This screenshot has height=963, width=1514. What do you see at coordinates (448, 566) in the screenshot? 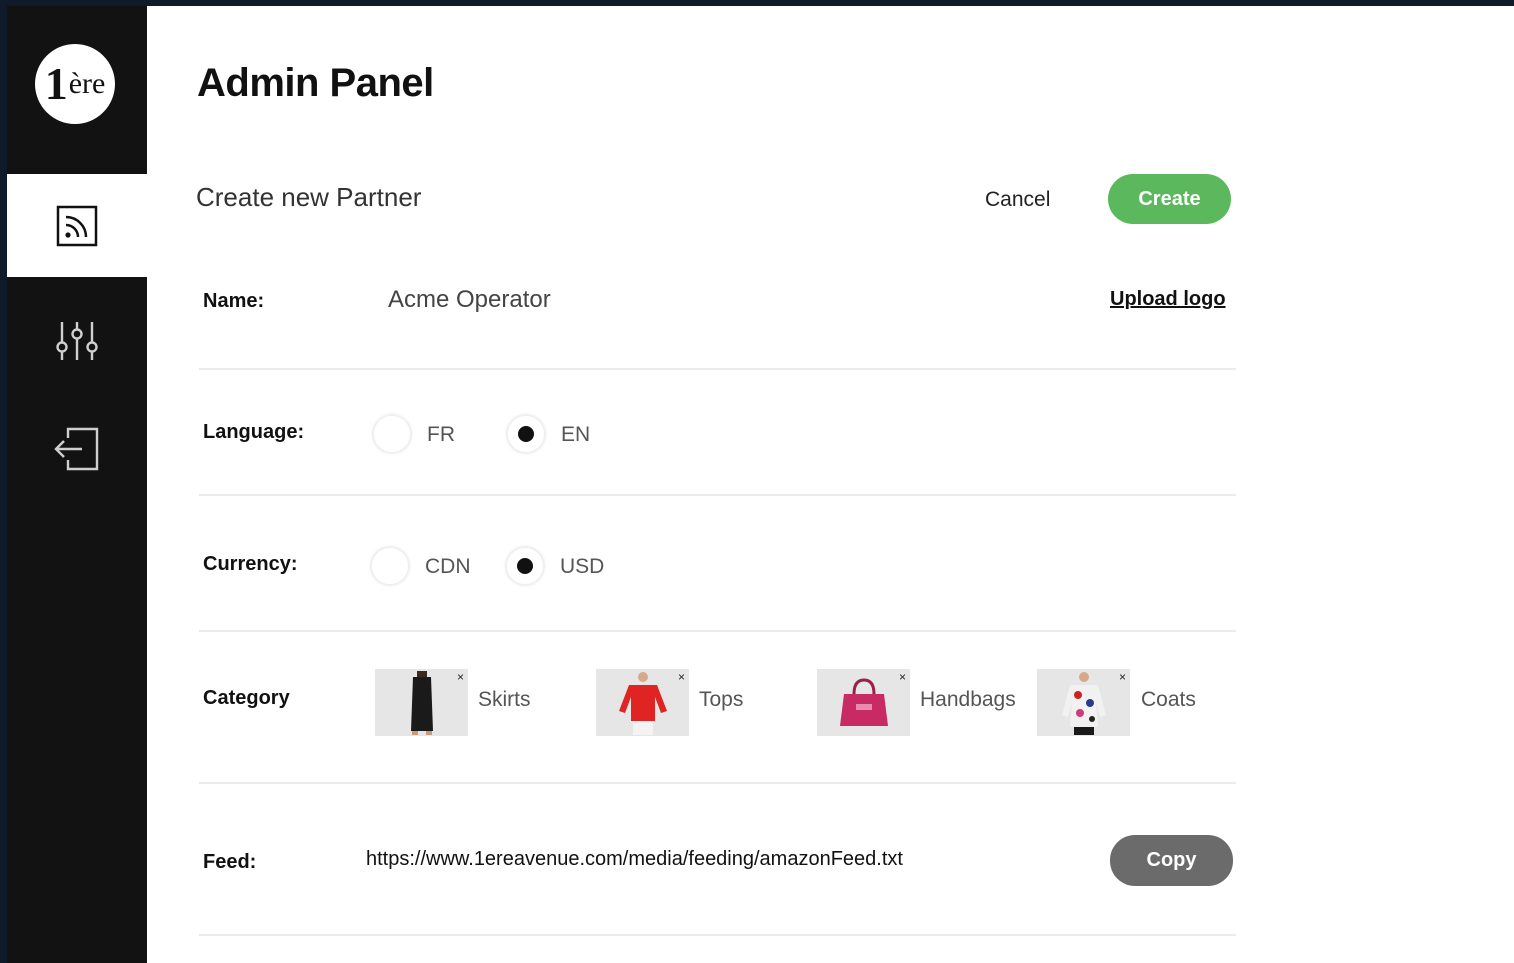
I see `currency-option-cdn: CDN` at bounding box center [448, 566].